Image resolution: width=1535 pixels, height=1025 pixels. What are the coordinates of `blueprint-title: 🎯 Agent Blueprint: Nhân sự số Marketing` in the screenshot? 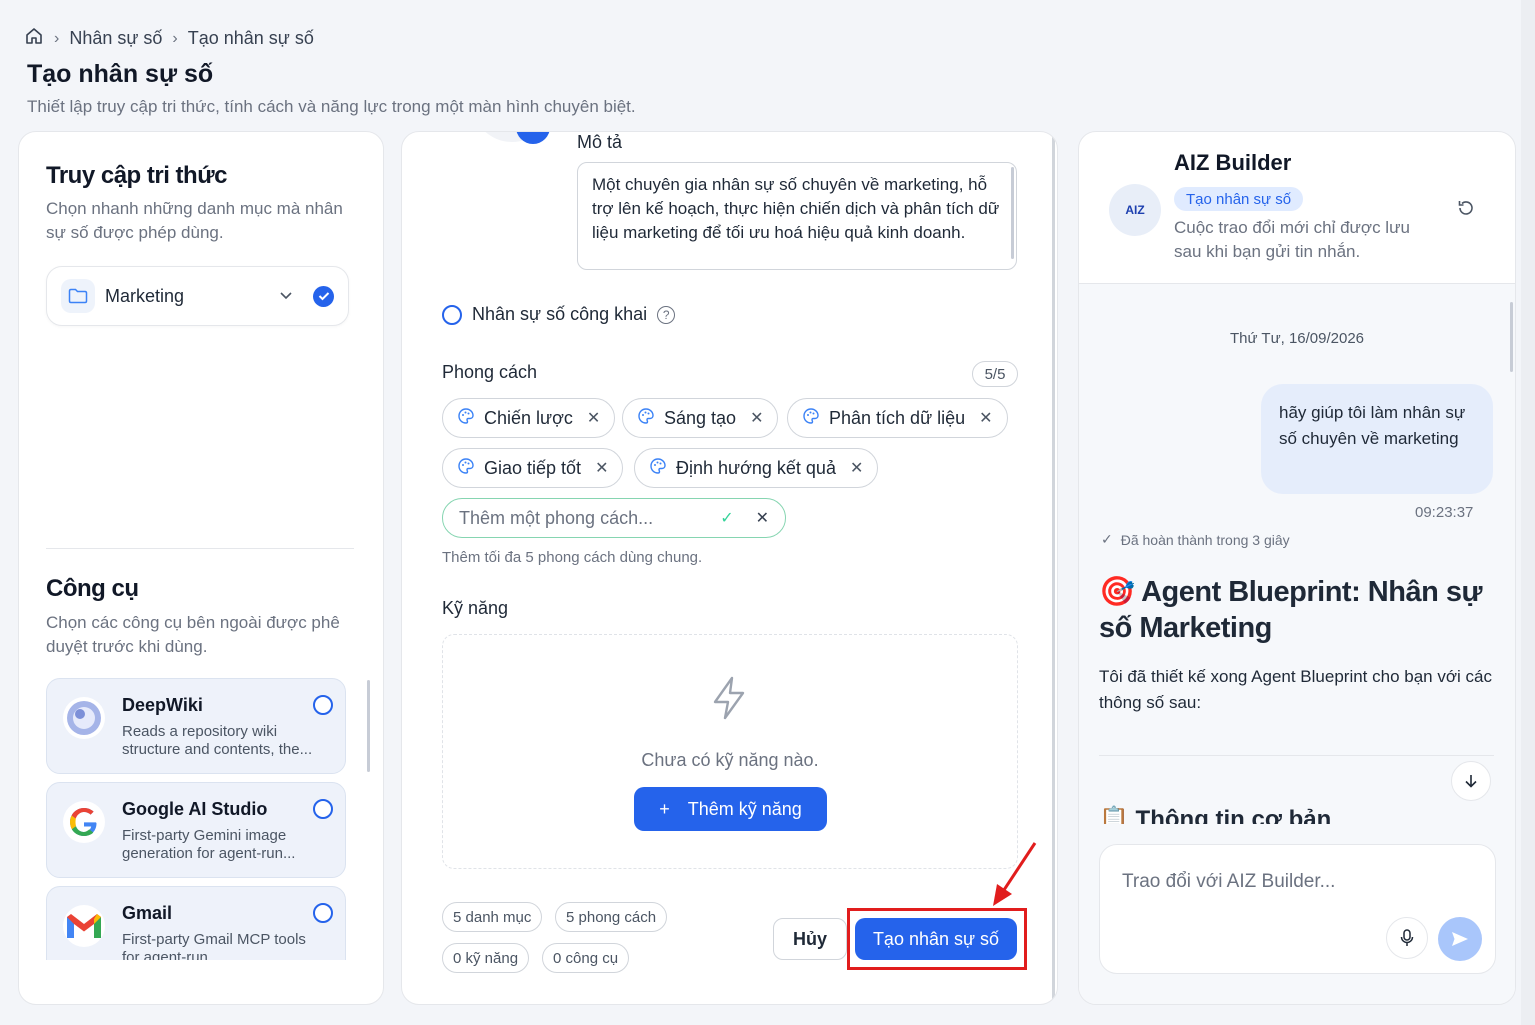 It's located at (1290, 610).